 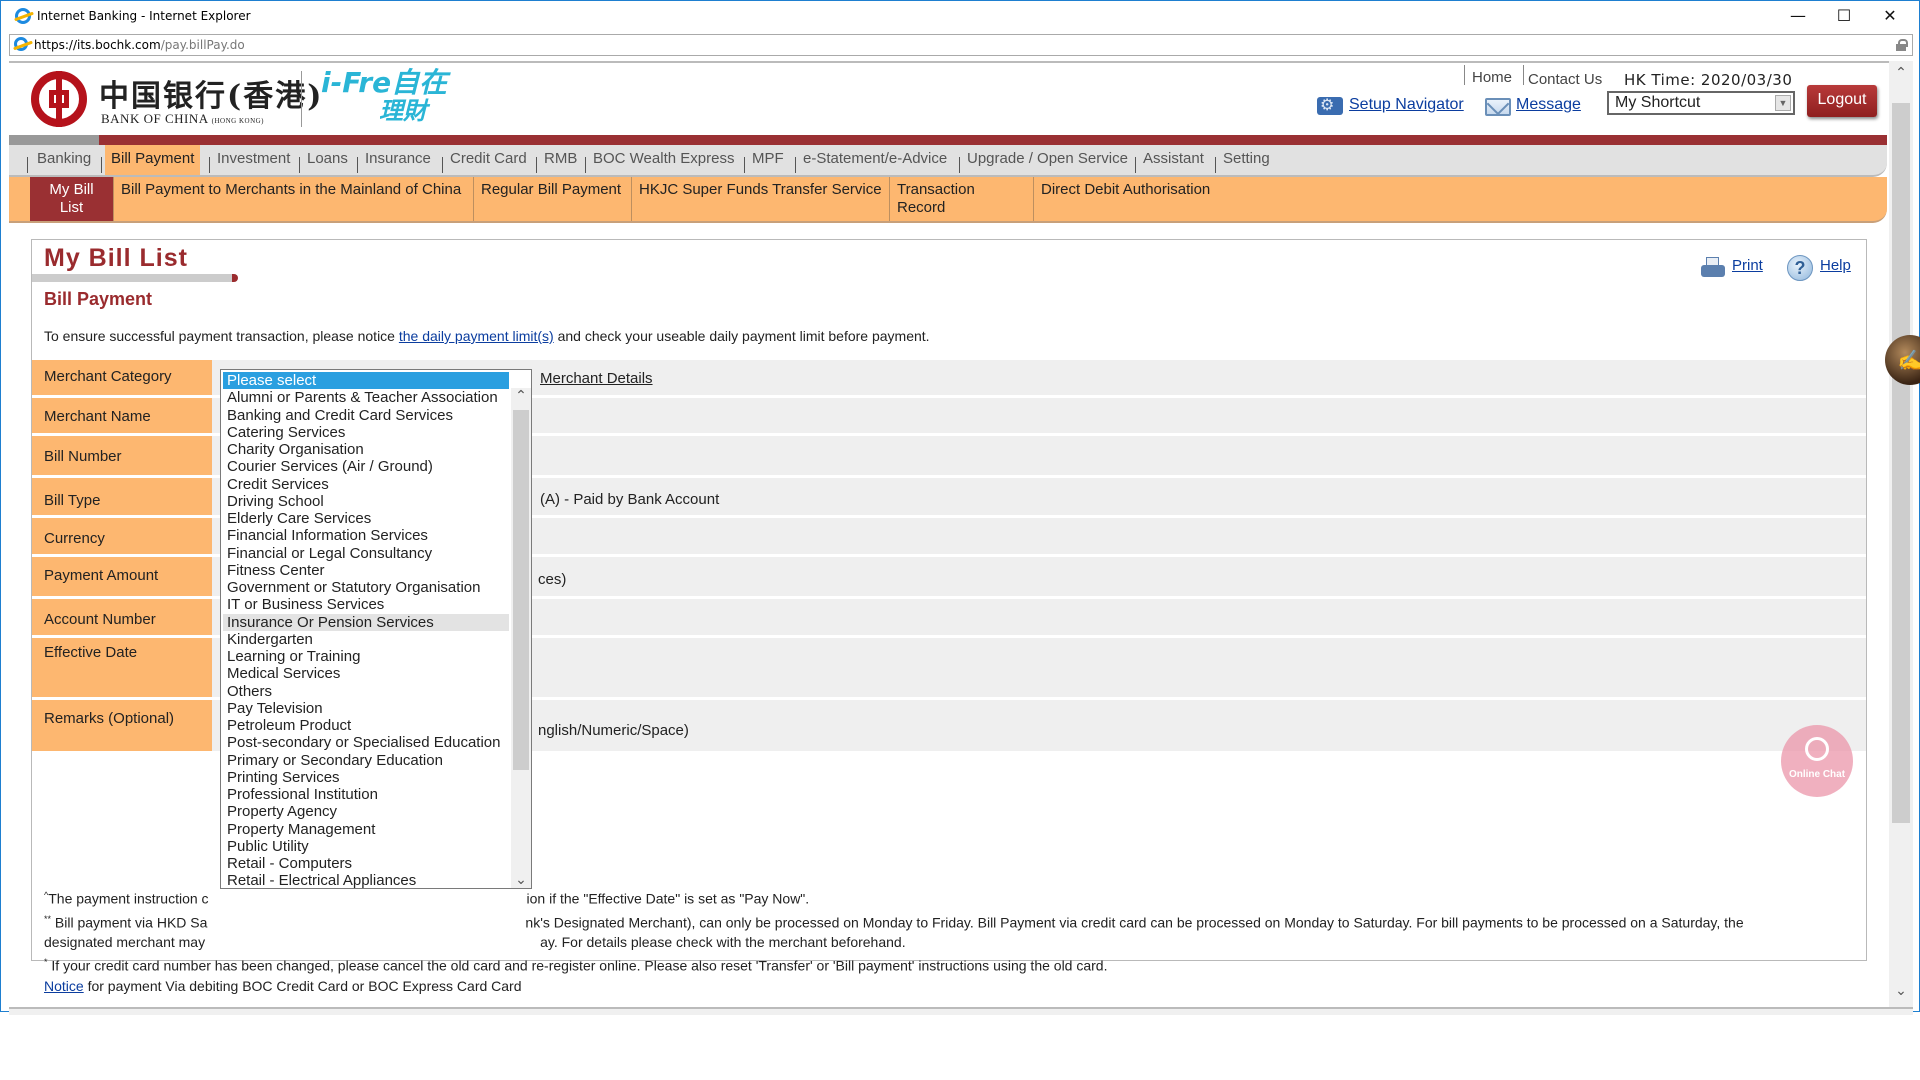 I want to click on dropdown-option: Government or Statutory Organisation, so click(x=366, y=587).